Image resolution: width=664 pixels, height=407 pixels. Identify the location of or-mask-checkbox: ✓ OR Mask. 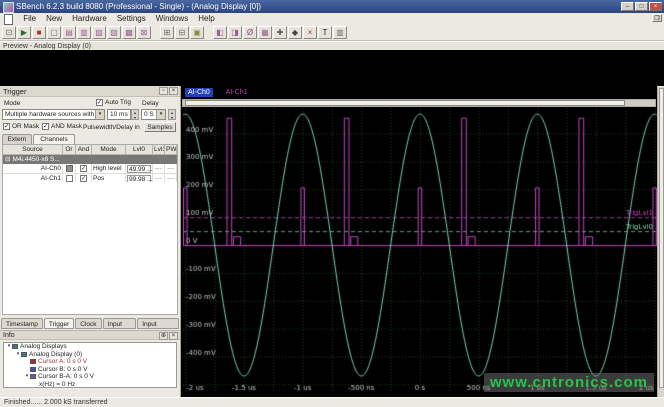
(21, 126).